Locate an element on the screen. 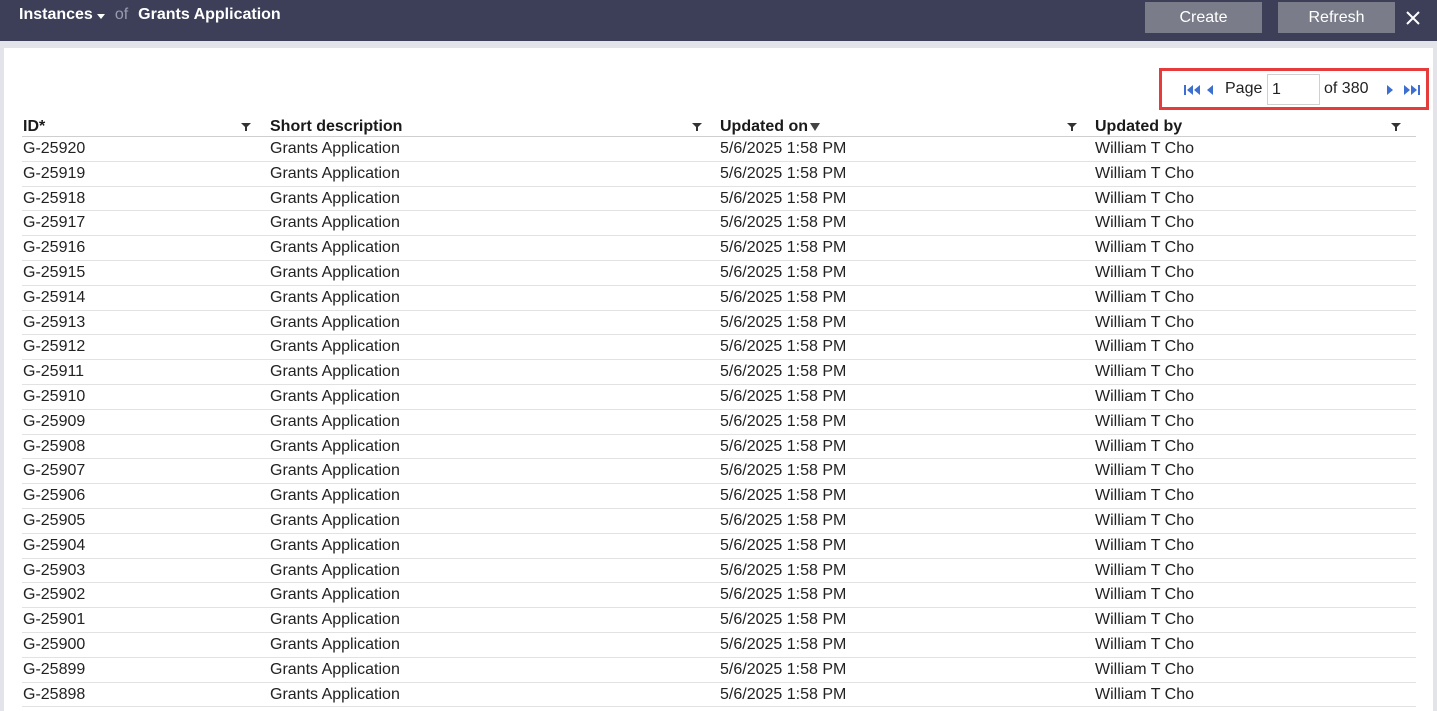  cell-id: G-25914 is located at coordinates (54, 298).